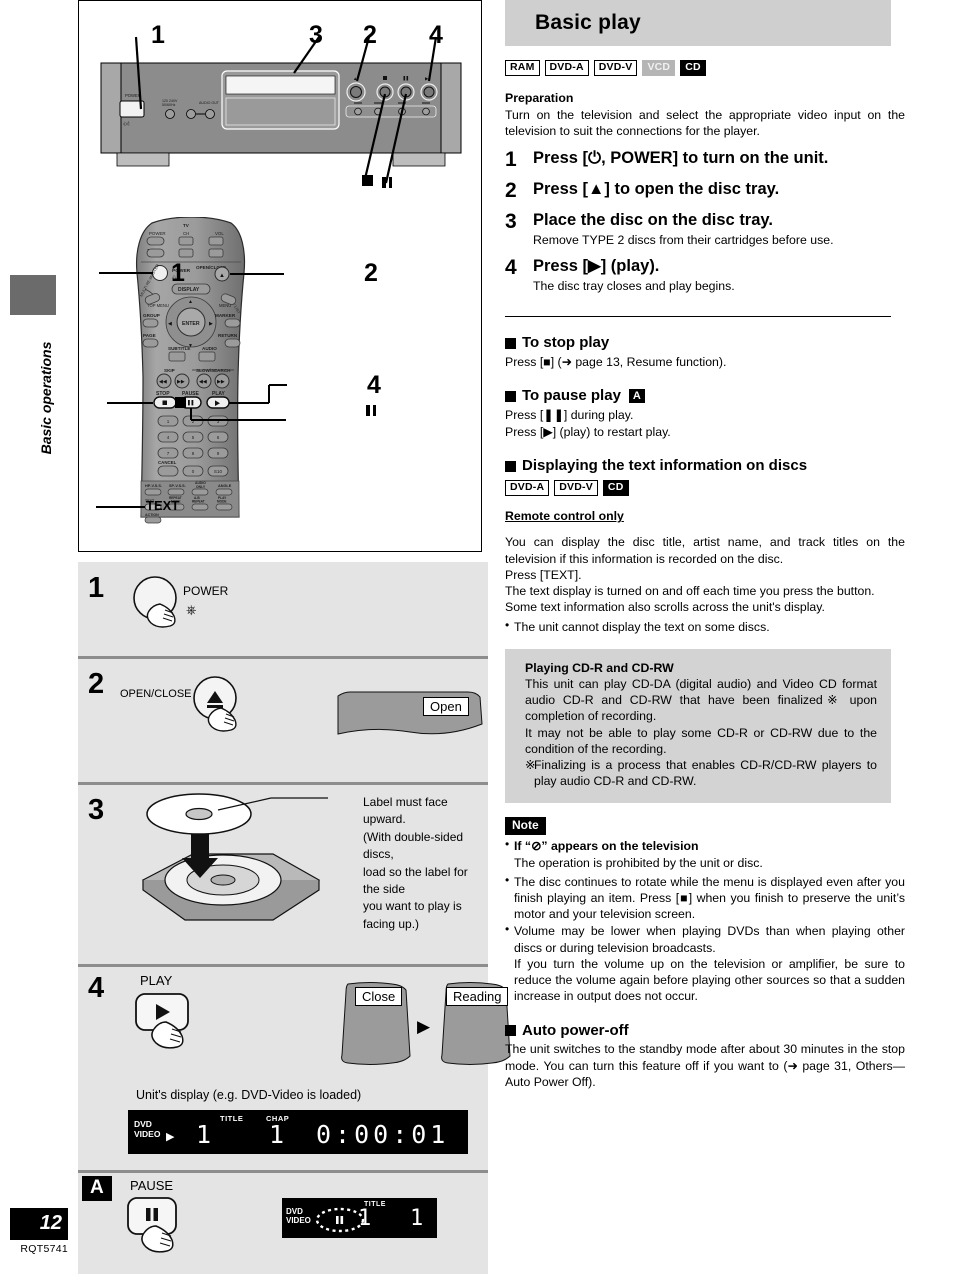 This screenshot has height=1274, width=954. Describe the element at coordinates (606, 846) in the screenshot. I see `note-bullet-1-bold: If “⊘” appears on the television` at that location.